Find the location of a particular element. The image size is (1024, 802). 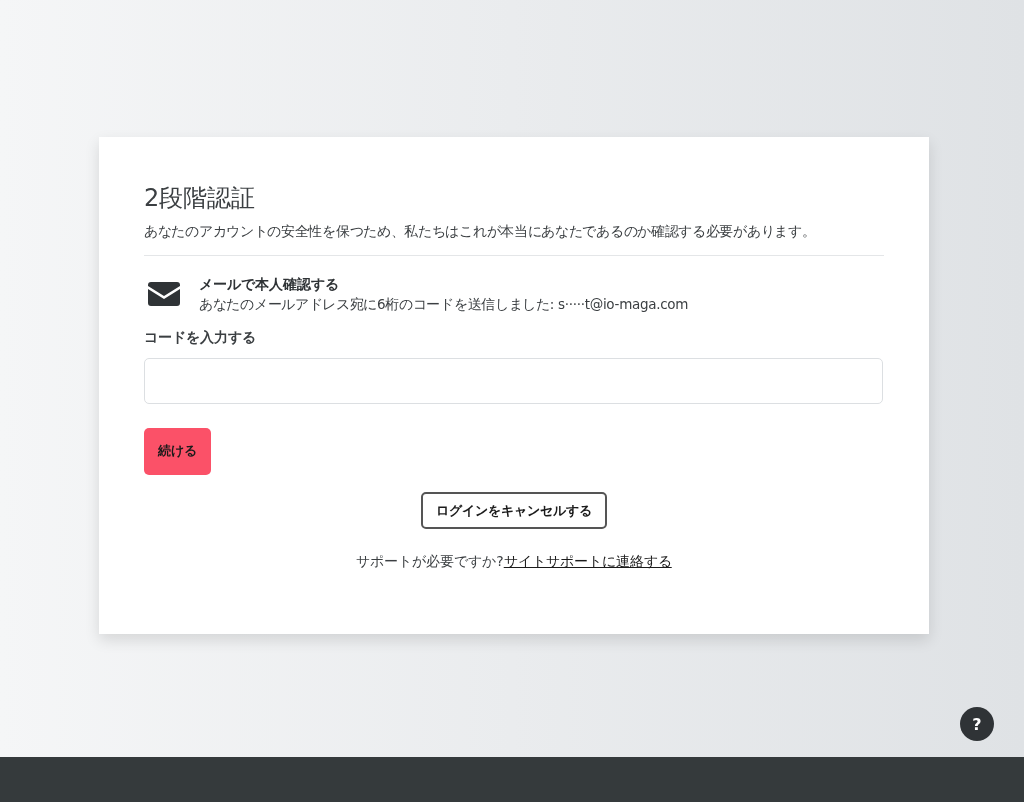

support-link: サイトサポートに連絡する is located at coordinates (587, 561).